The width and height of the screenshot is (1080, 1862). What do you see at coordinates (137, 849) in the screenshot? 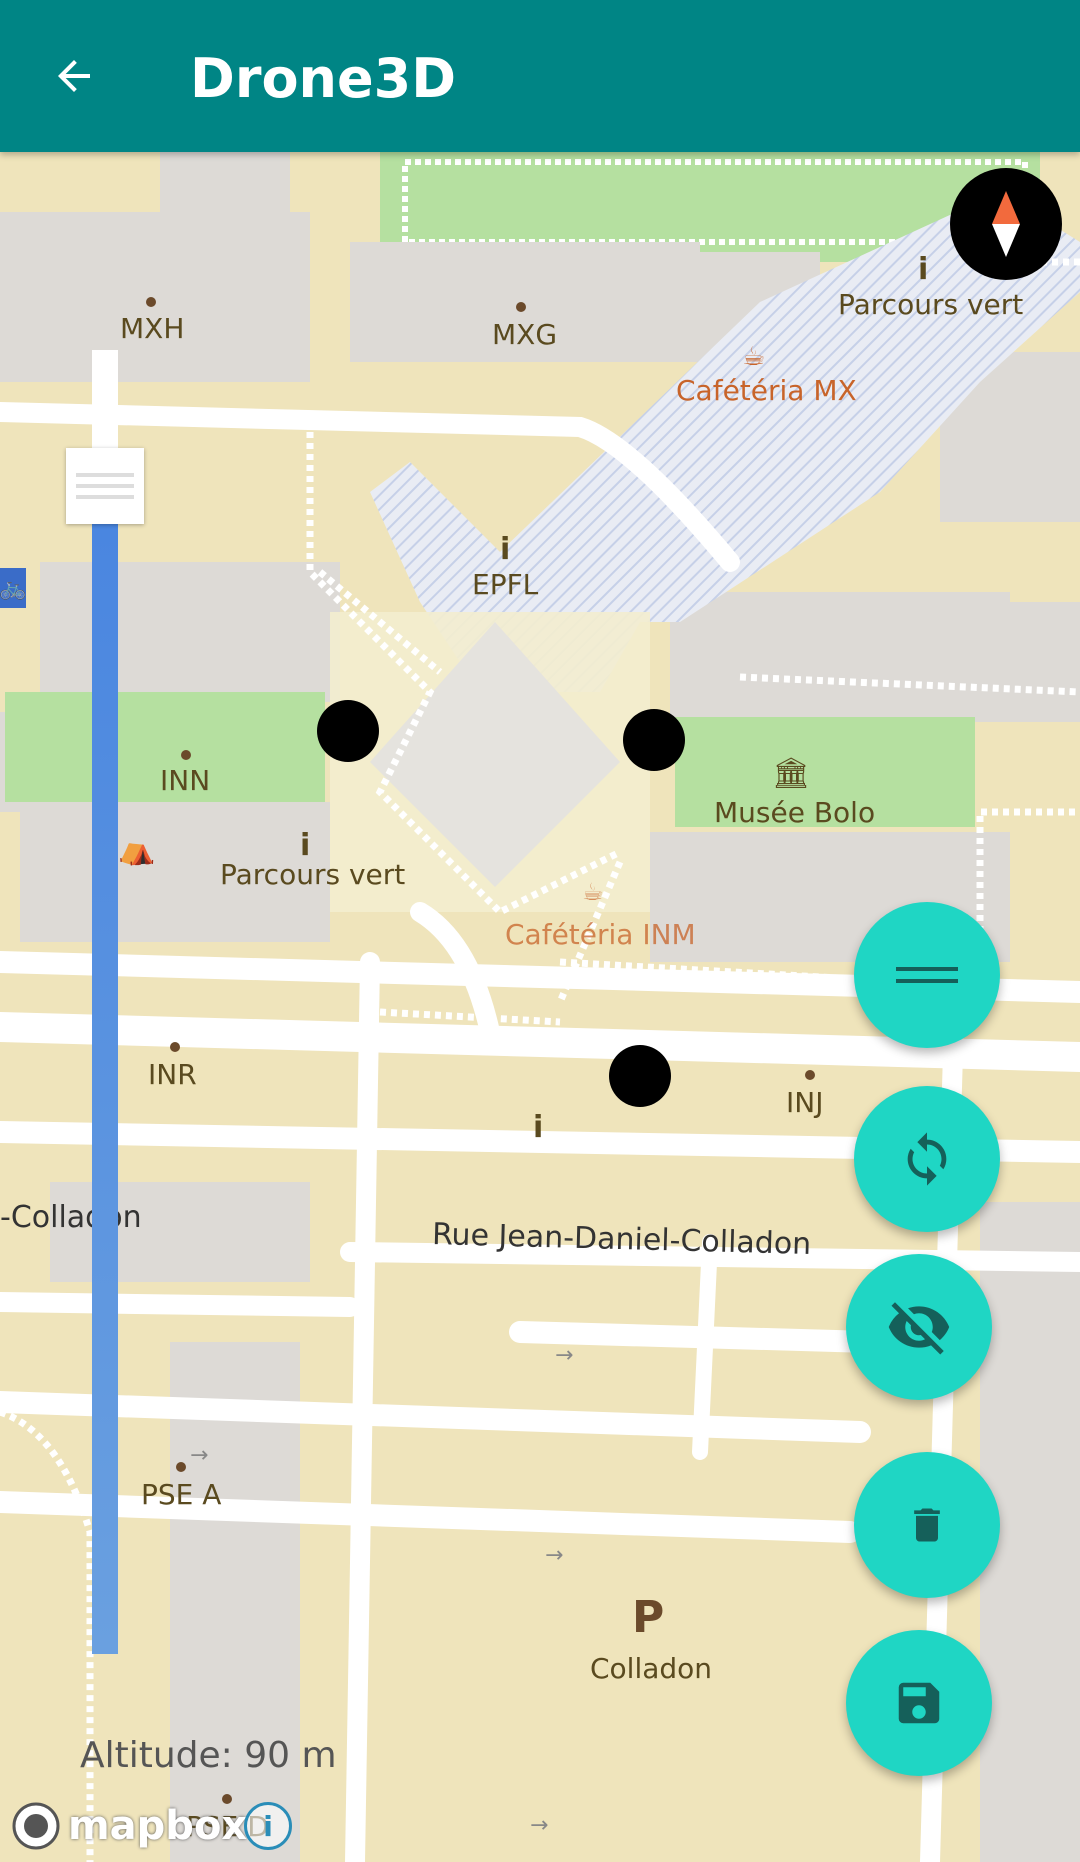
I see `picnic-icon: ⛺` at bounding box center [137, 849].